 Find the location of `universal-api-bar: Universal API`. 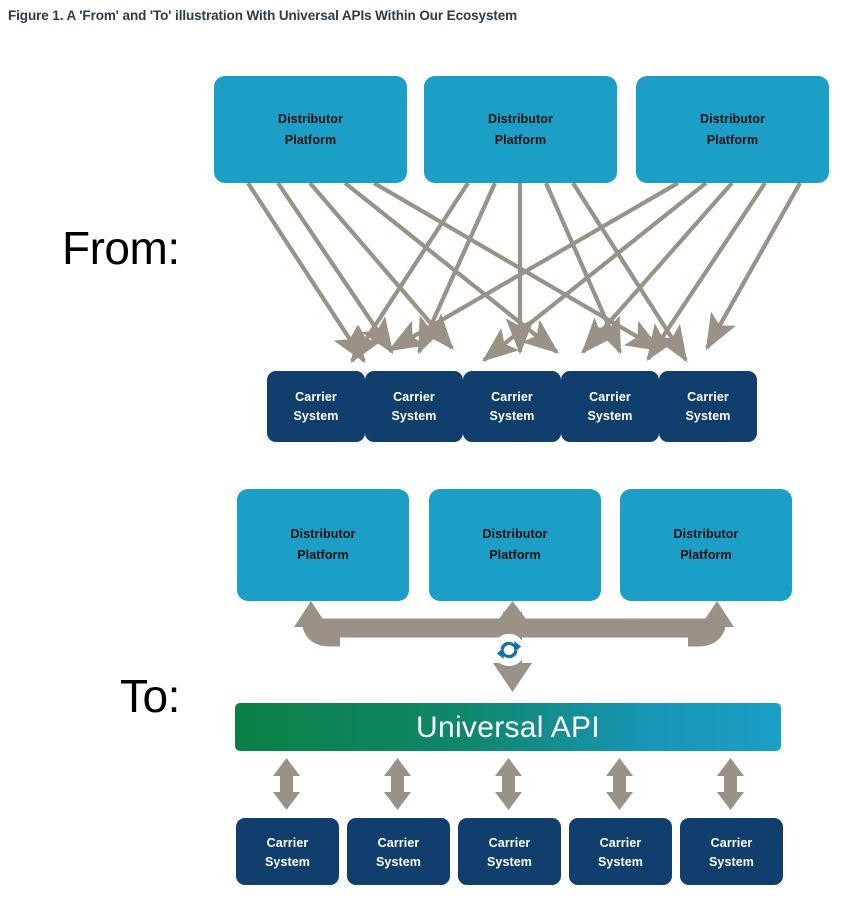

universal-api-bar: Universal API is located at coordinates (508, 727).